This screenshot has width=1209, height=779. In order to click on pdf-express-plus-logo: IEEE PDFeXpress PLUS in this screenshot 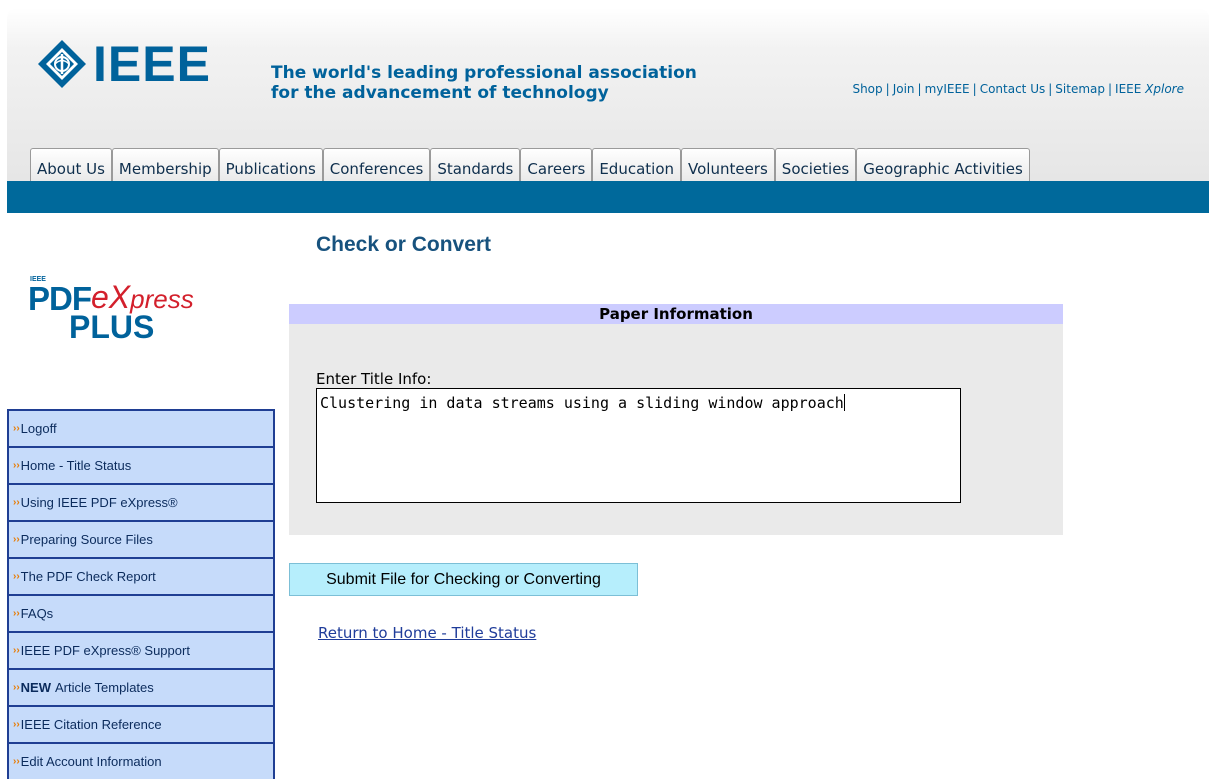, I will do `click(123, 313)`.